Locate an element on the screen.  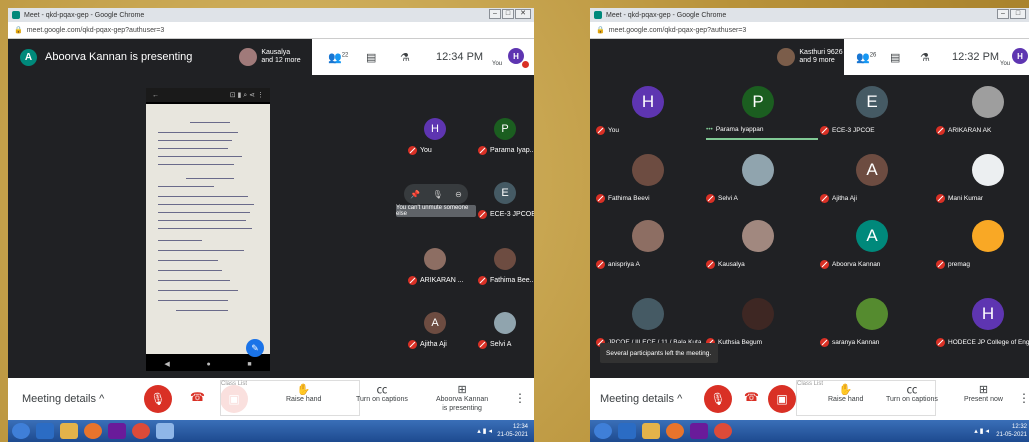
participant-tile: premag is located at coordinates (982, 248).